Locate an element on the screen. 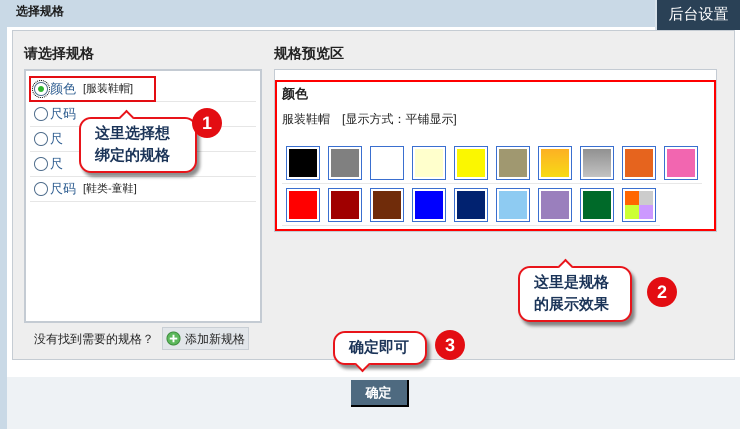 The height and width of the screenshot is (429, 740). spec-title: 颜色 is located at coordinates (295, 94).